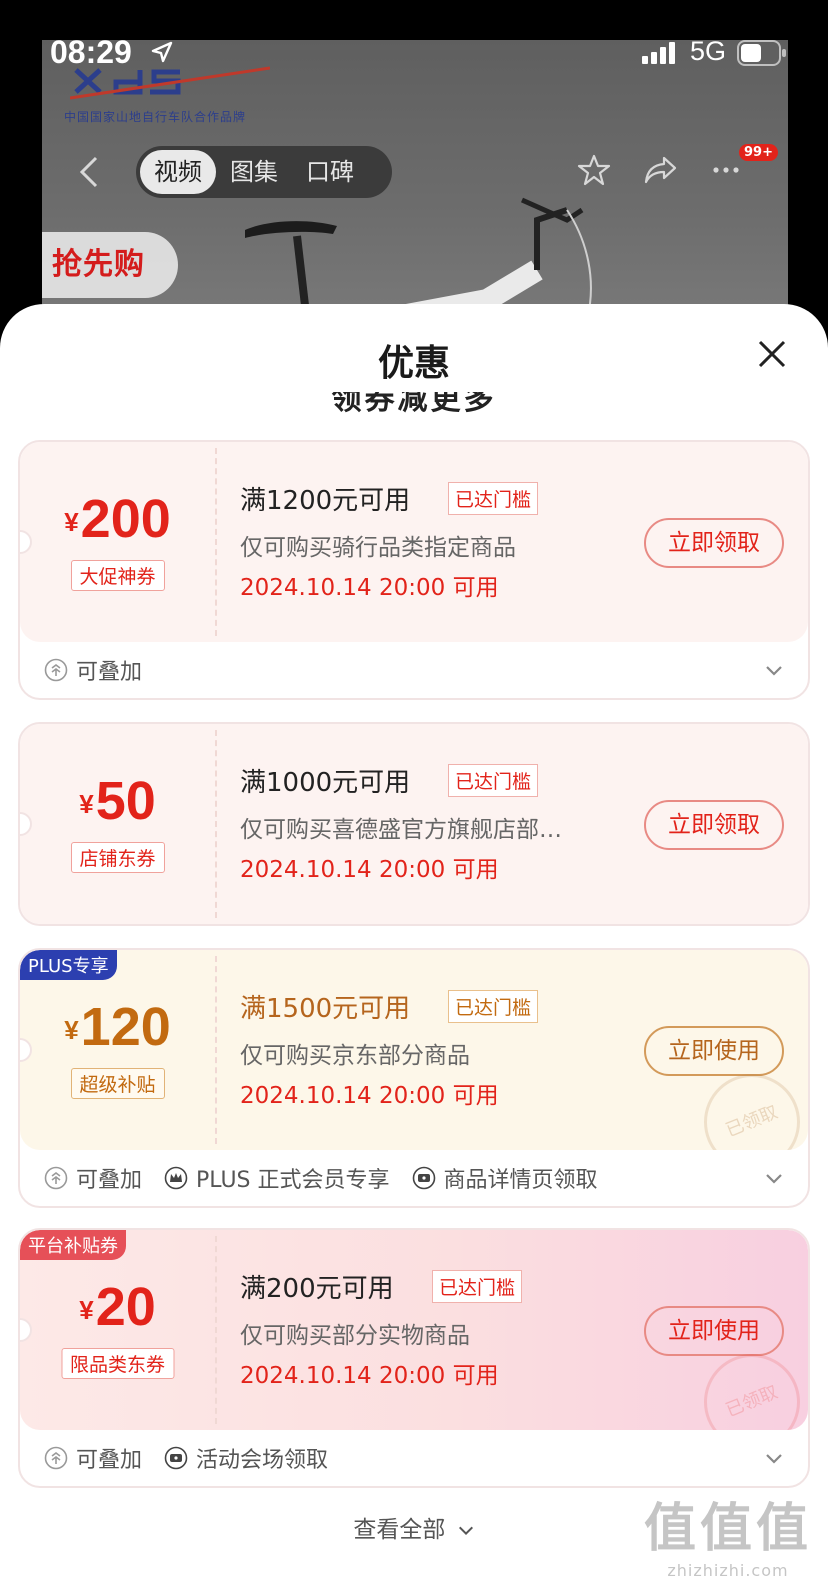 This screenshot has height=1596, width=828. Describe the element at coordinates (413, 363) in the screenshot. I see `sheet-title: 优惠` at that location.